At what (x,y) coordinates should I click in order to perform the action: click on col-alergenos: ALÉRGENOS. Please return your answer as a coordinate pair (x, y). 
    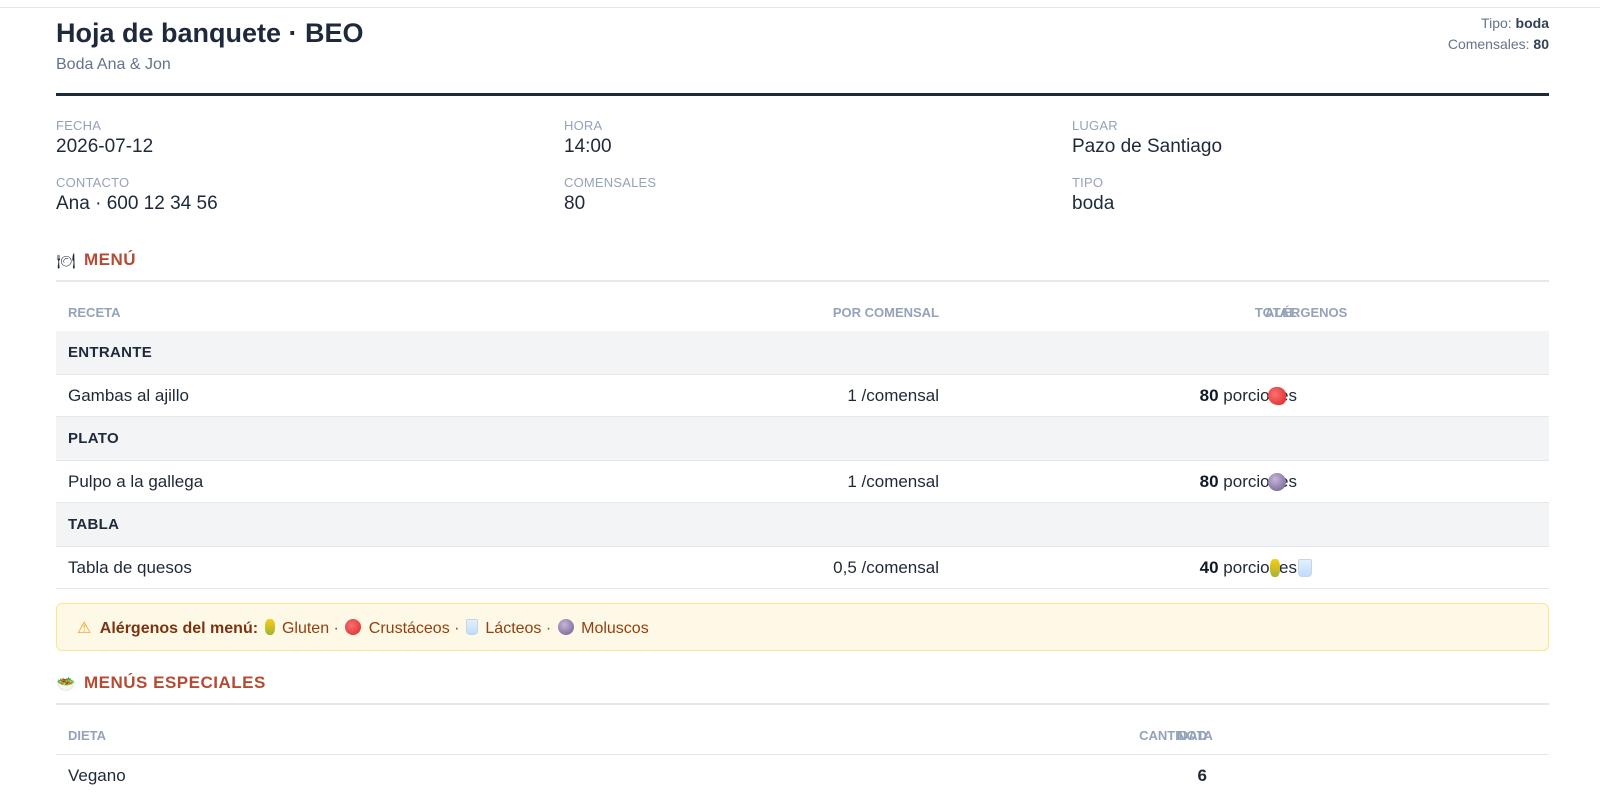
    Looking at the image, I should click on (1306, 312).